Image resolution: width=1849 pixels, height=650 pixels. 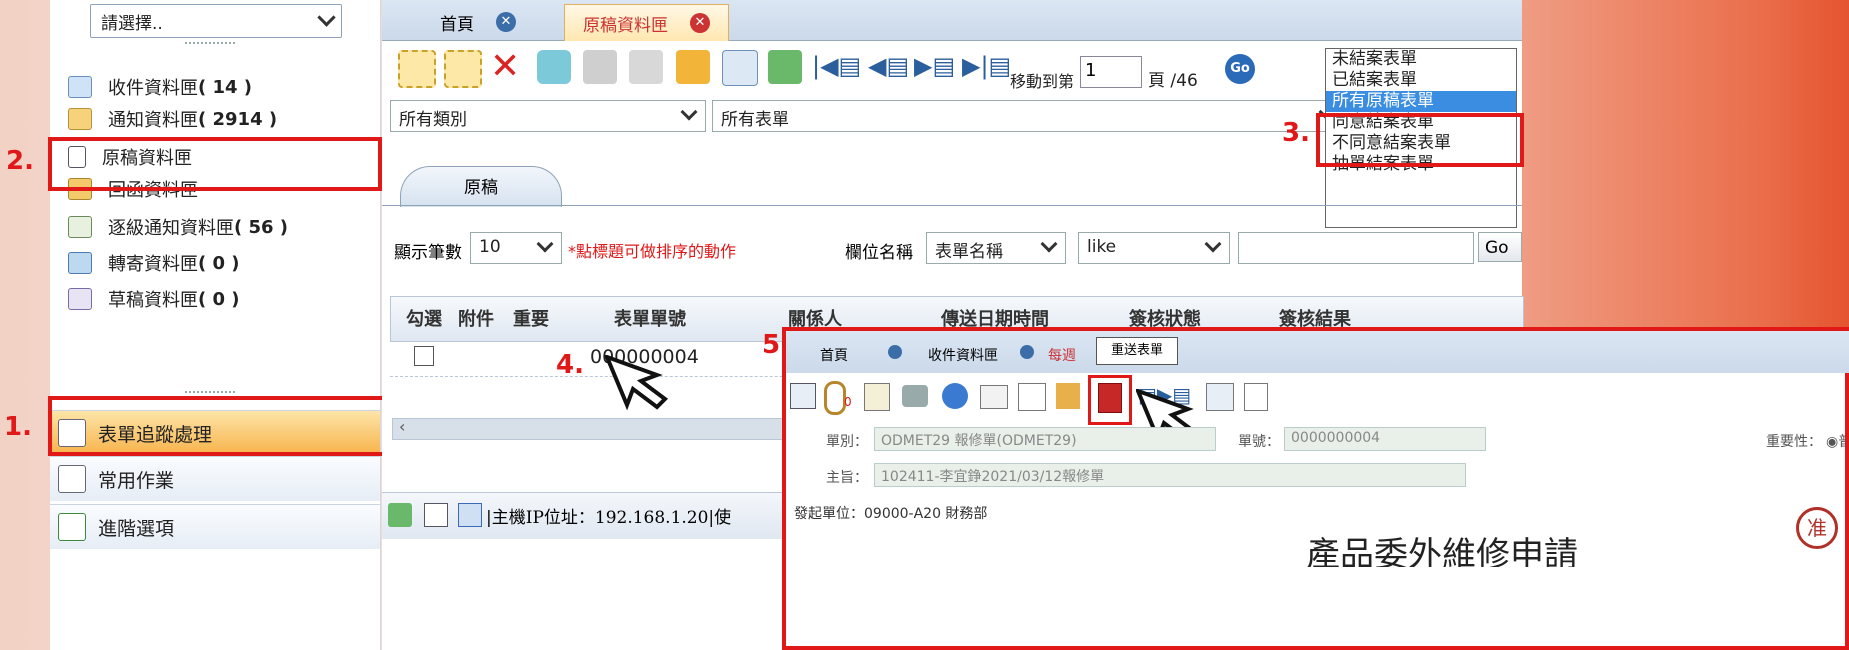 I want to click on attachment-count: 0, so click(x=848, y=402).